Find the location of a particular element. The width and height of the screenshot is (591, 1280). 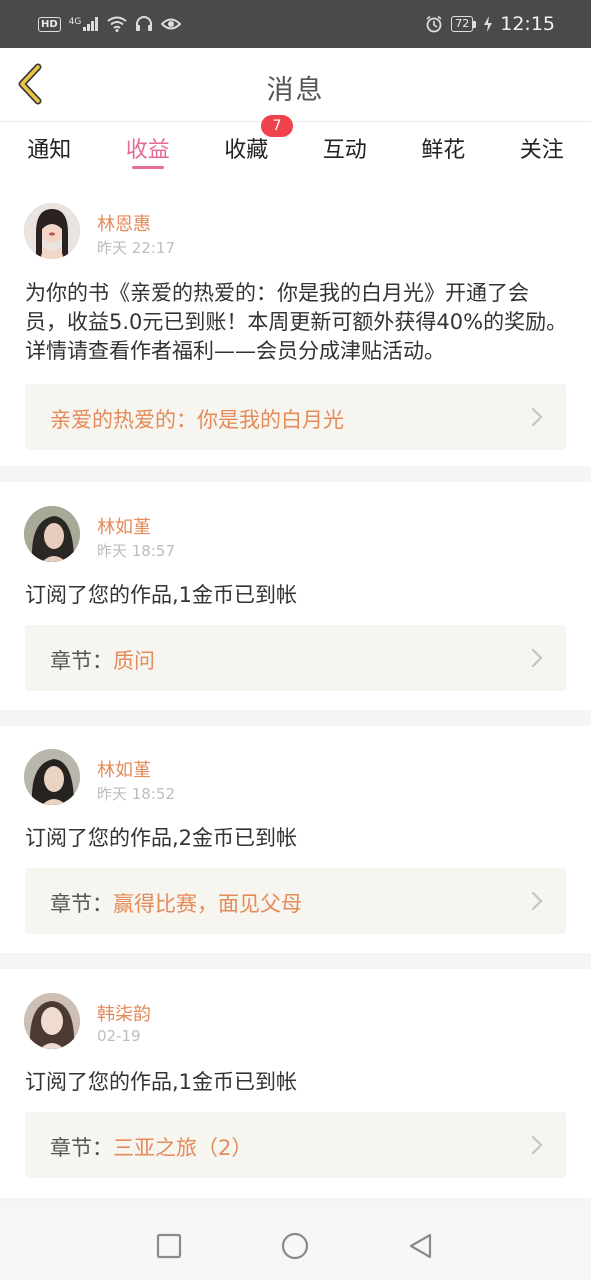

user-name: 林恩惠 is located at coordinates (124, 223).